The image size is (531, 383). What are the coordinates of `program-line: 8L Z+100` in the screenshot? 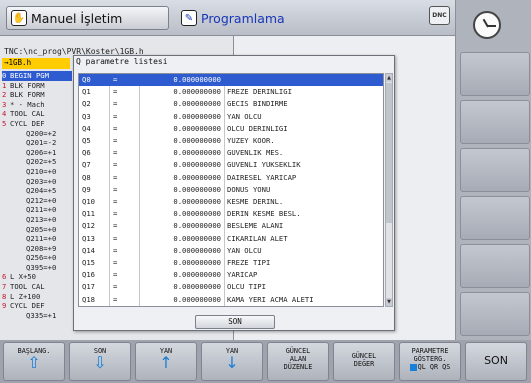 It's located at (37, 297).